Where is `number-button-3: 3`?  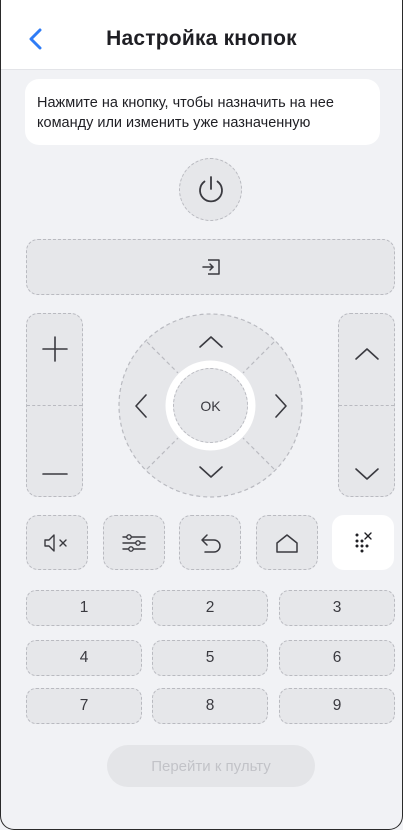 number-button-3: 3 is located at coordinates (337, 608).